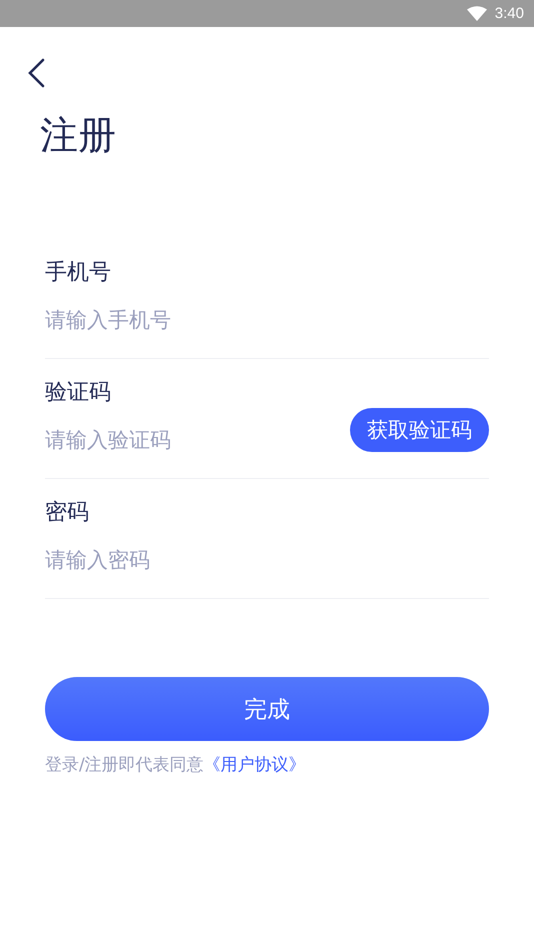 The width and height of the screenshot is (534, 949). What do you see at coordinates (78, 273) in the screenshot?
I see `field-label: 手机号` at bounding box center [78, 273].